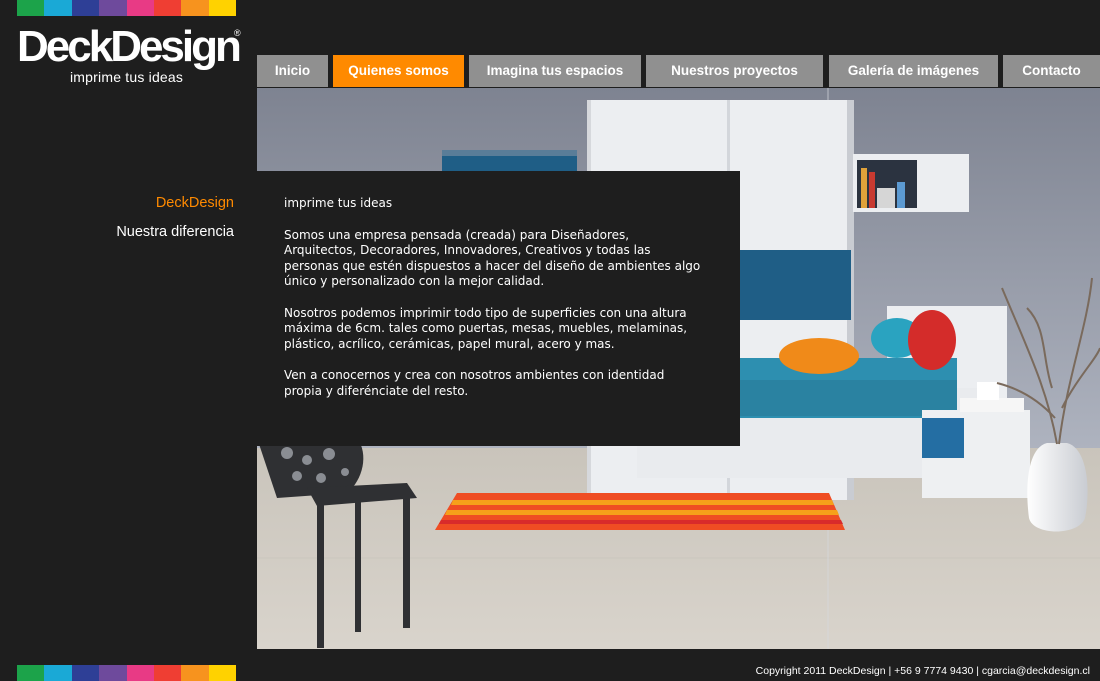 This screenshot has width=1100, height=681. I want to click on nav-tab-quienes-somos: Quienes somos, so click(398, 71).